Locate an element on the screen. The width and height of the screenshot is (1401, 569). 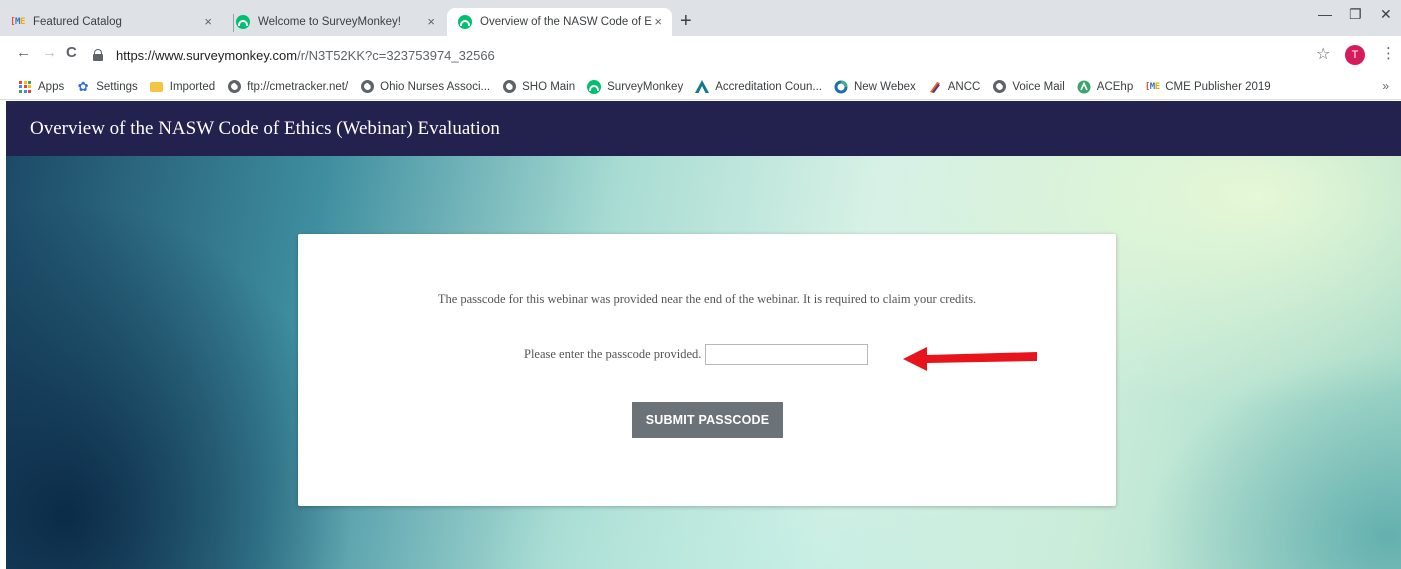
tab-welcome-surveymonkey: Welcome to SurveyMonkey! × is located at coordinates (335, 22).